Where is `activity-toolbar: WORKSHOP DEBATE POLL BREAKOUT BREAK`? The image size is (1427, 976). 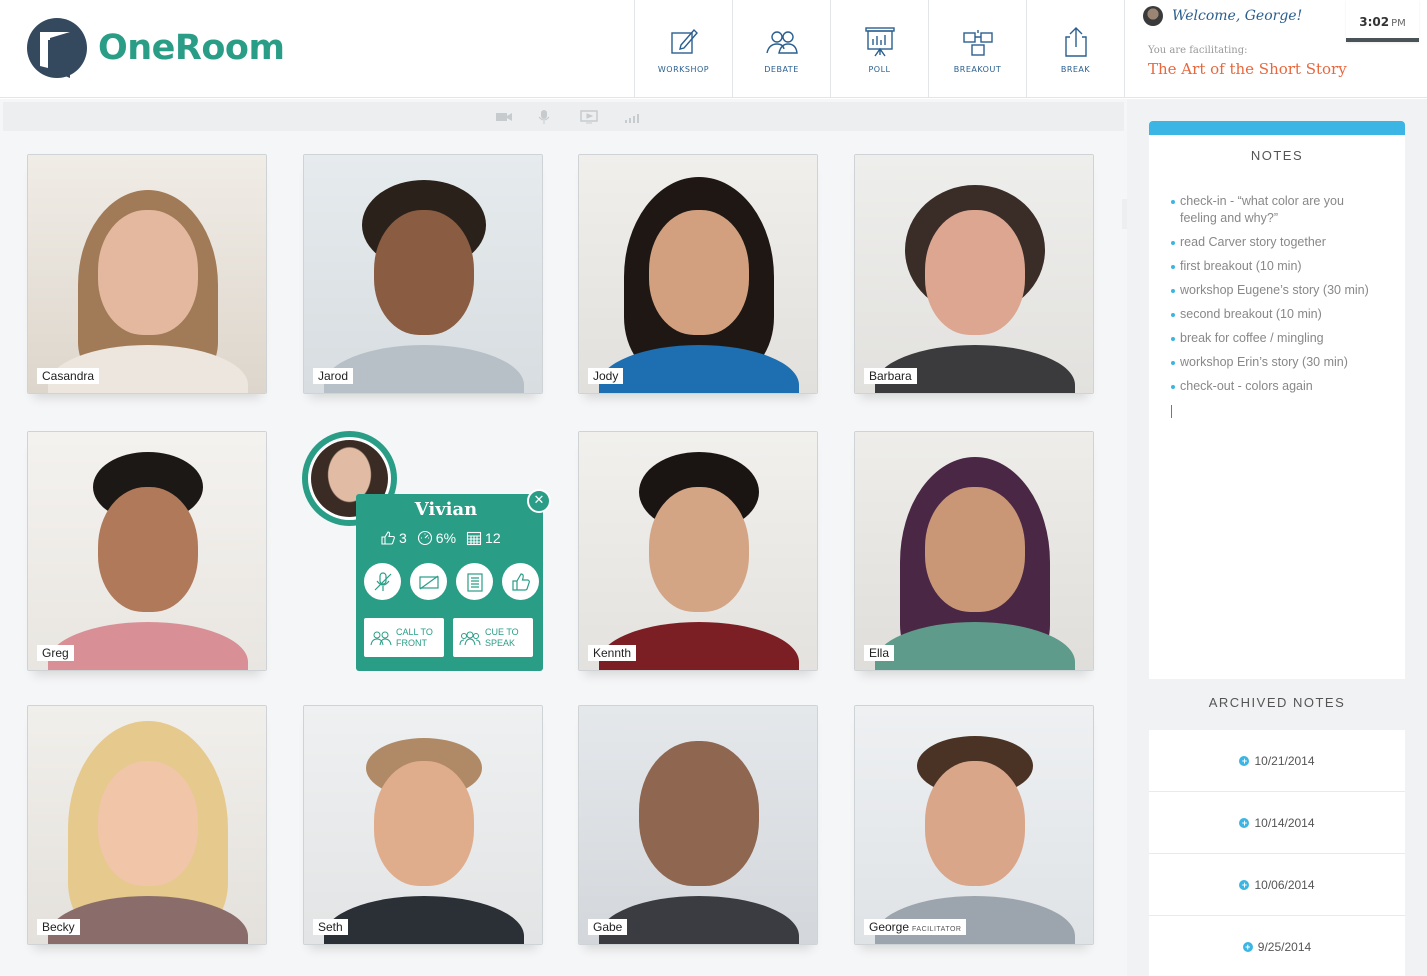 activity-toolbar: WORKSHOP DEBATE POLL BREAKOUT BREAK is located at coordinates (879, 49).